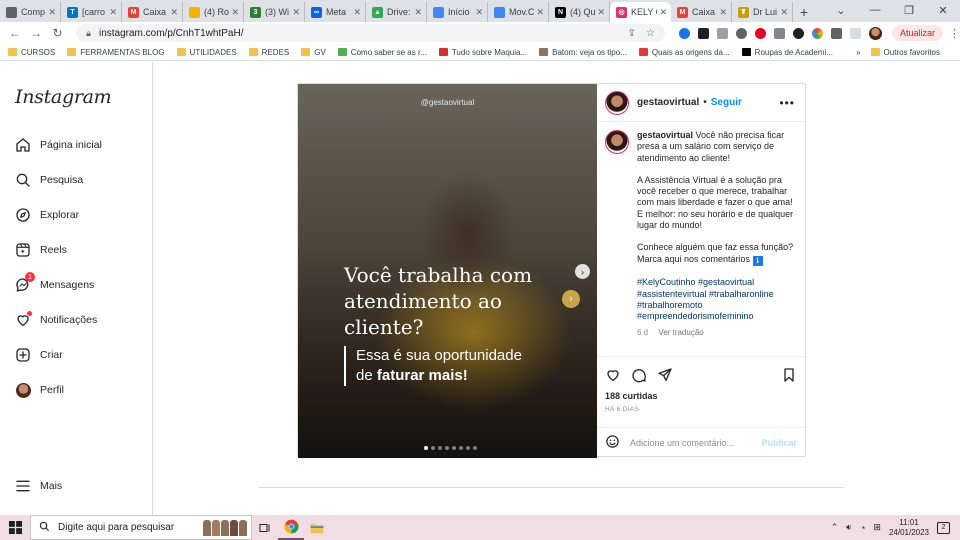 The width and height of the screenshot is (960, 540). What do you see at coordinates (779, 33) in the screenshot?
I see `extension-m-icon` at bounding box center [779, 33].